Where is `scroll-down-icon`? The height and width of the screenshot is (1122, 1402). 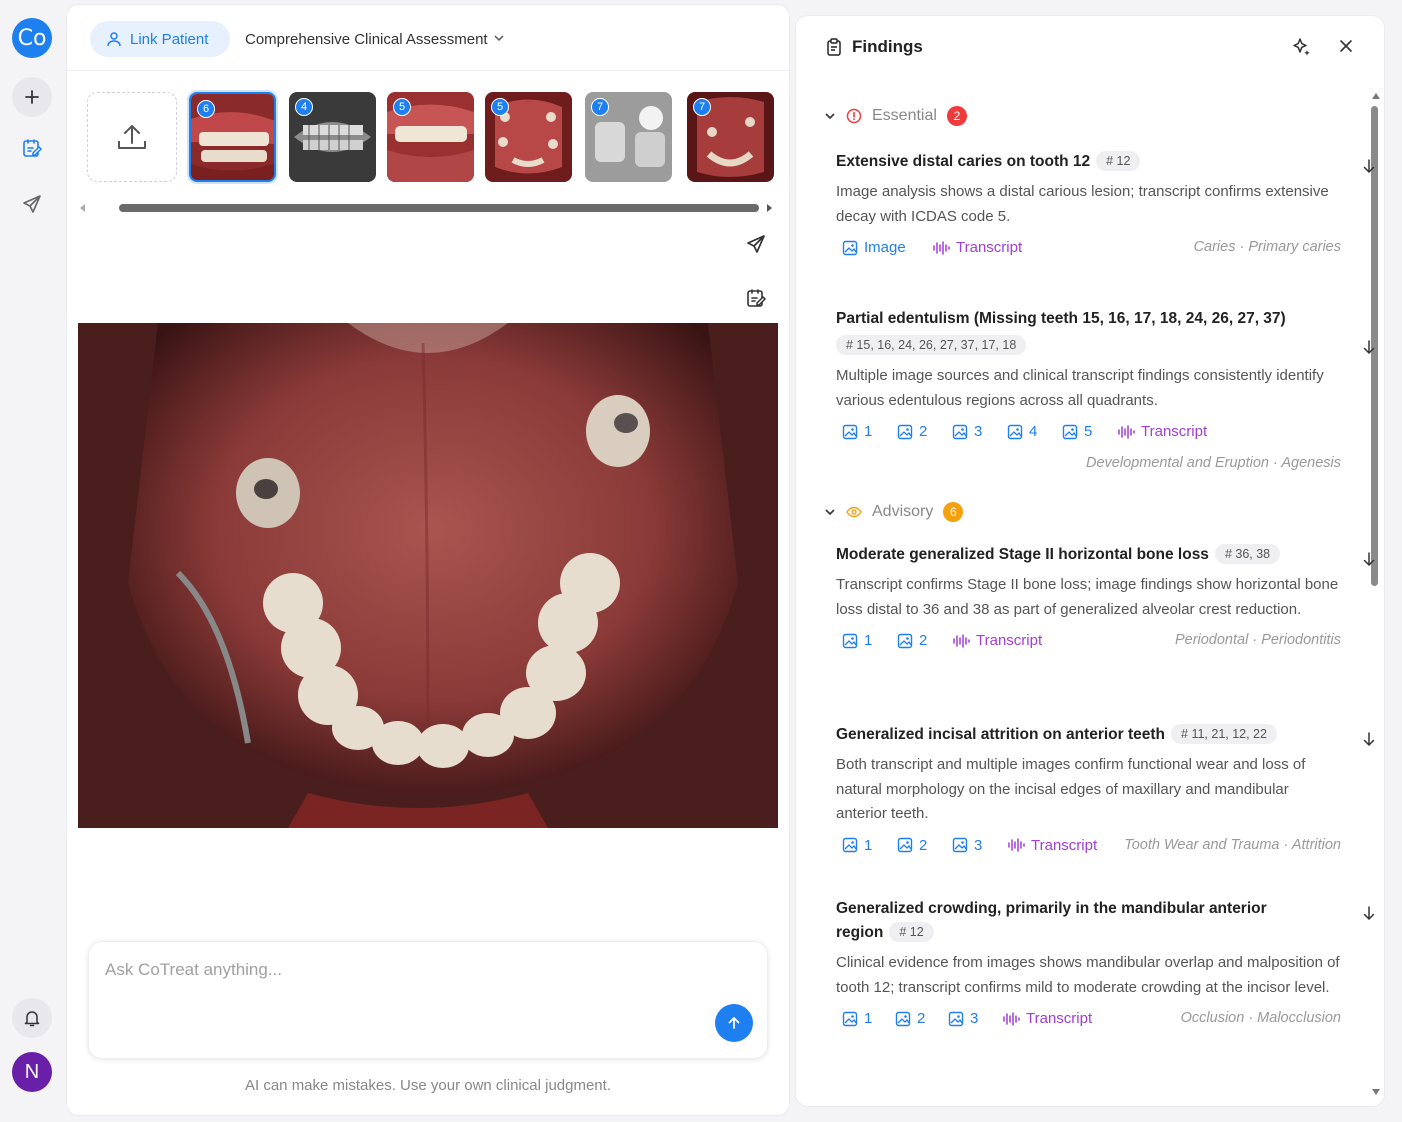
scroll-down-icon is located at coordinates (1376, 1092).